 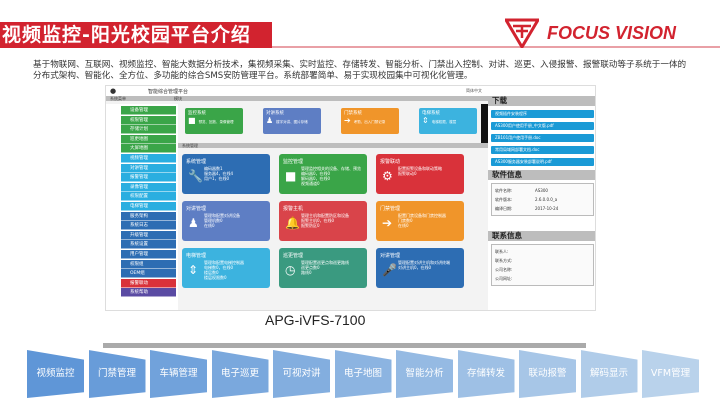 What do you see at coordinates (148, 130) in the screenshot?
I see `sidebar-item: 存储计划` at bounding box center [148, 130].